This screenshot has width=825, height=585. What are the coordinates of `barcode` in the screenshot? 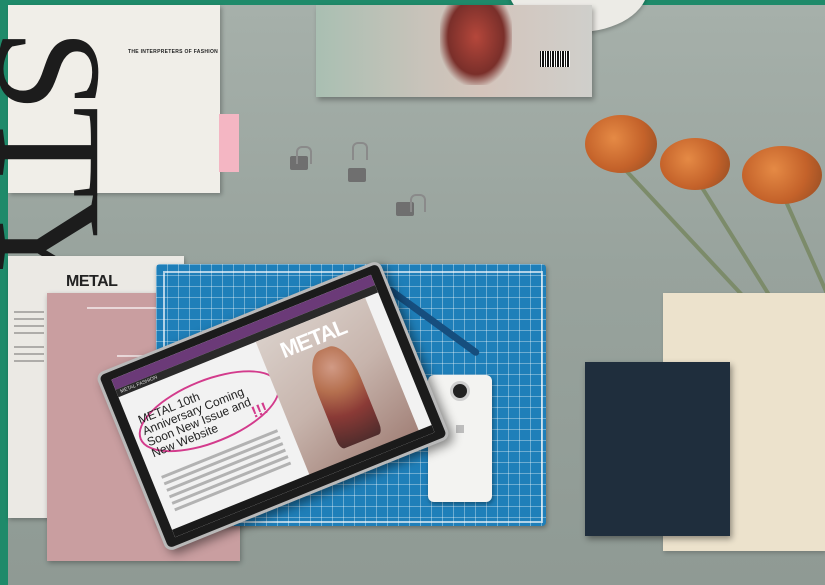 It's located at (555, 59).